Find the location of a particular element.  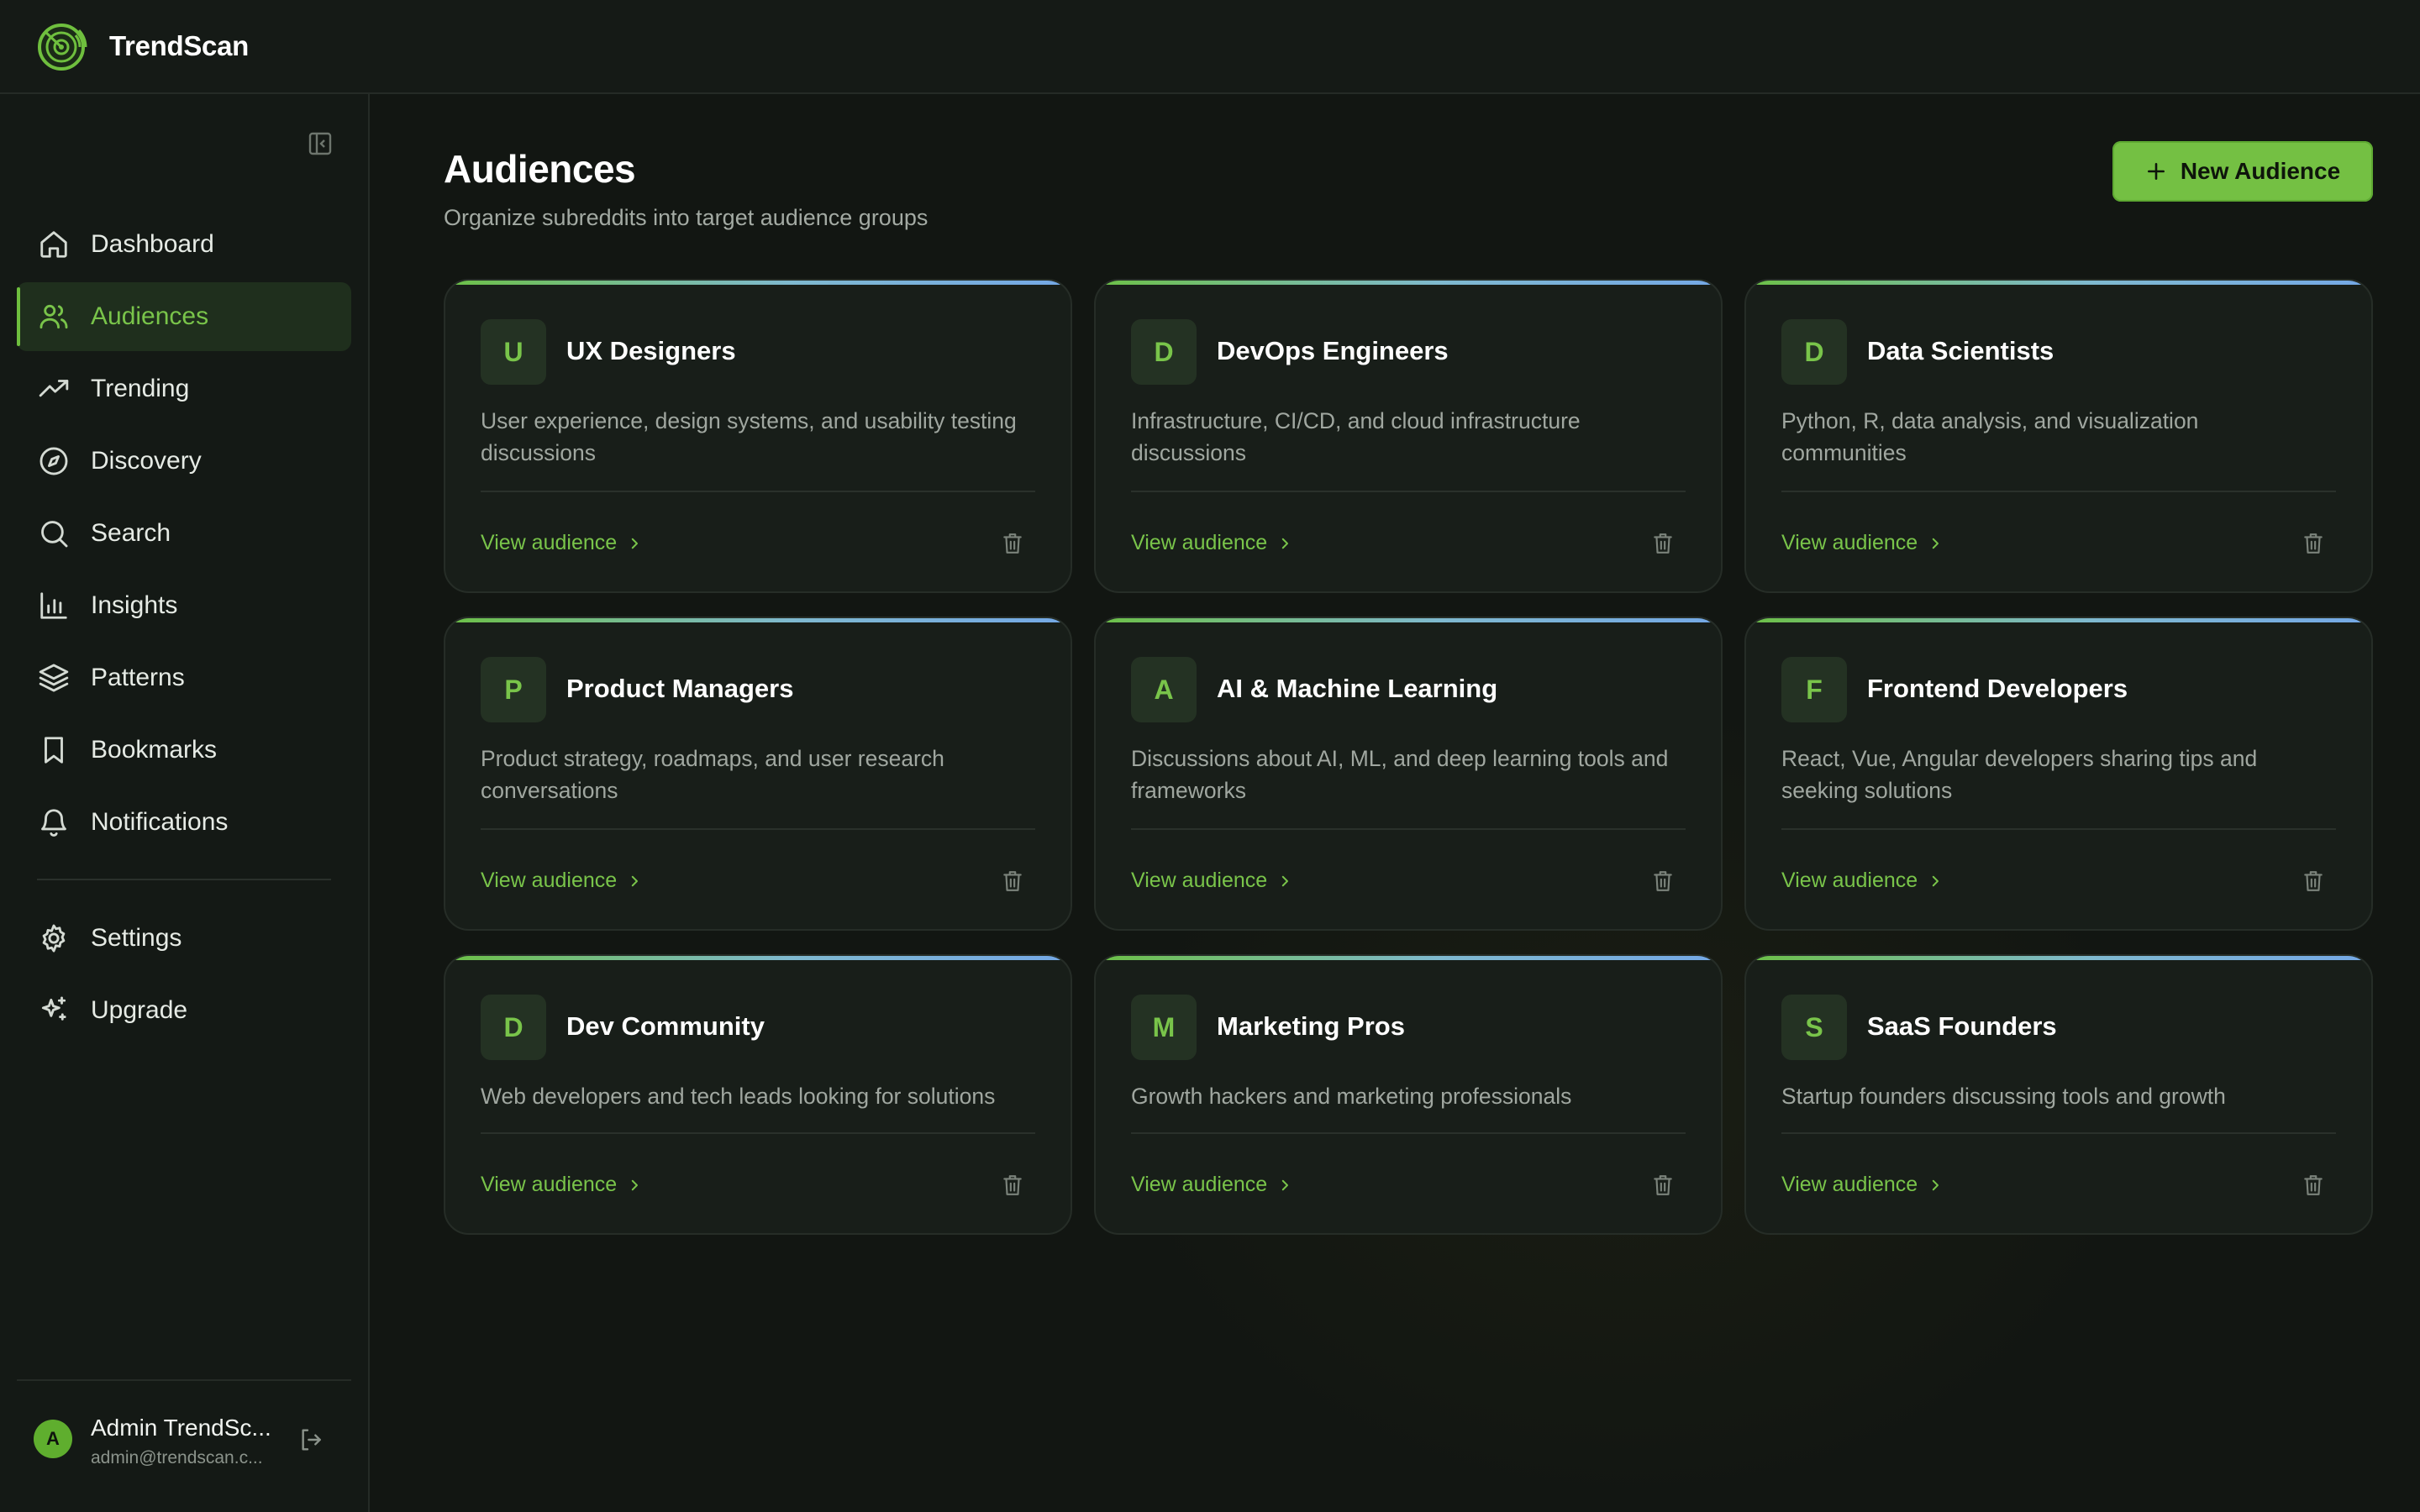

sidebar-item-label: Discovery is located at coordinates (146, 461).